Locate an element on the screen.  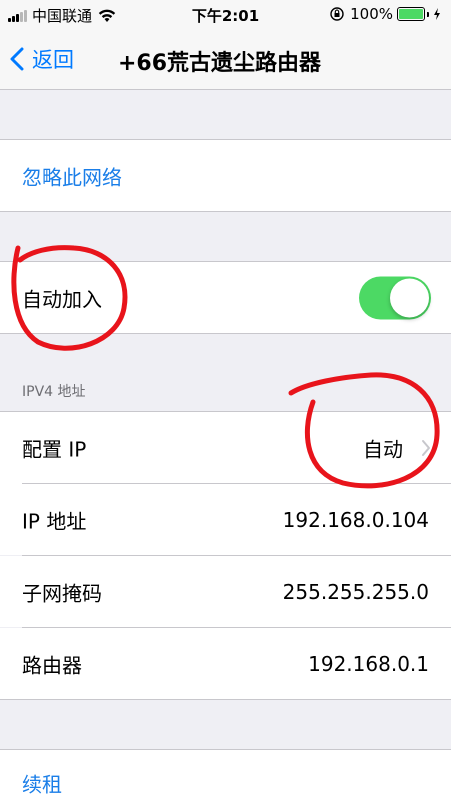
back-button: 返回 is located at coordinates (42, 59).